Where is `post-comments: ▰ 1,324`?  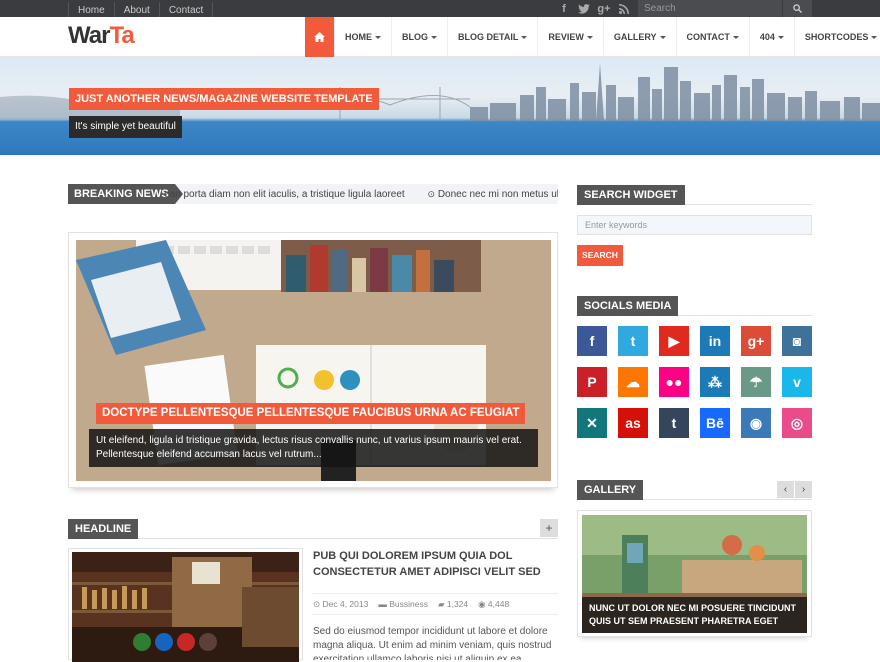
post-comments: ▰ 1,324 is located at coordinates (453, 604).